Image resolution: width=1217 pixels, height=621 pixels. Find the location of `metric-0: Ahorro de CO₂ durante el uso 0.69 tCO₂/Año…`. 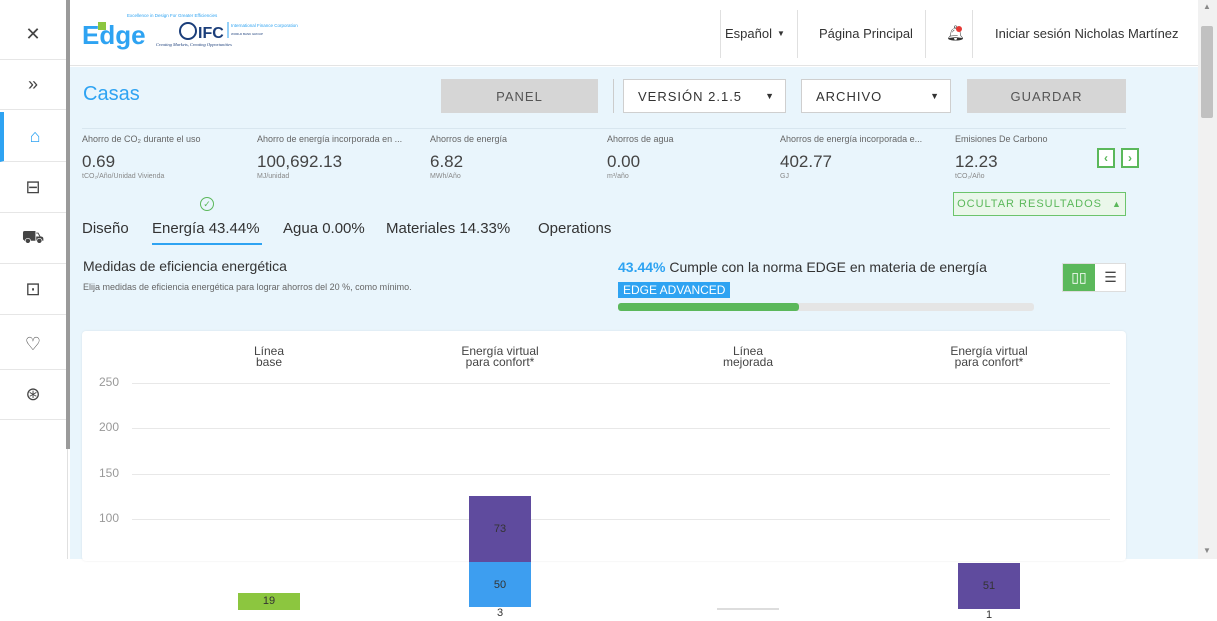

metric-0: Ahorro de CO₂ durante el uso 0.69 tCO₂/Año… is located at coordinates (167, 157).